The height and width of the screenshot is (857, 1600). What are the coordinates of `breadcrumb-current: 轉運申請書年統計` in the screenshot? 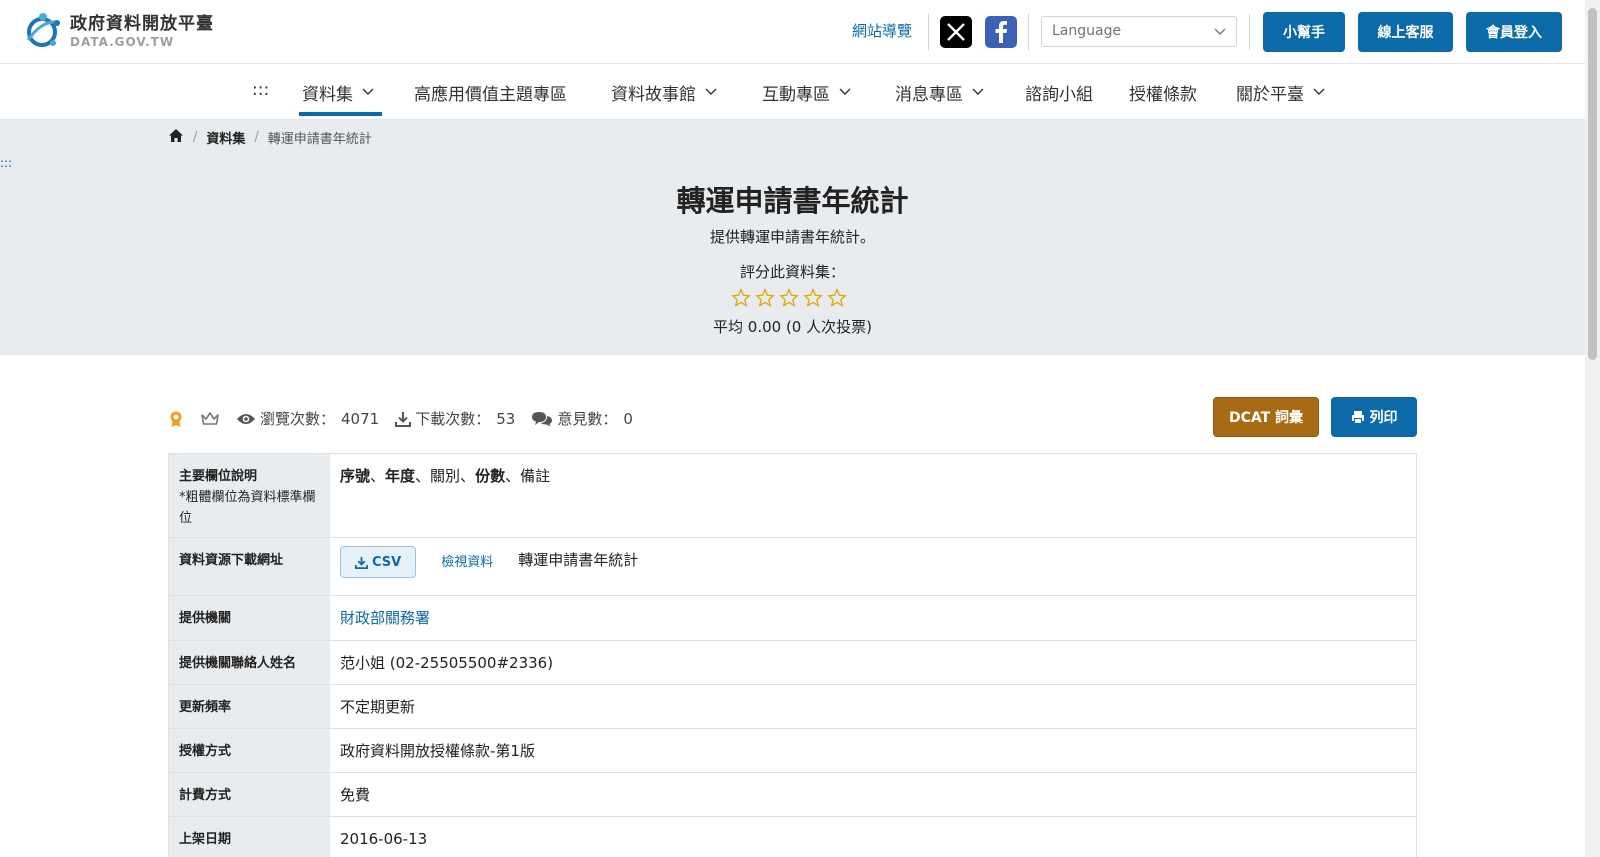 It's located at (319, 139).